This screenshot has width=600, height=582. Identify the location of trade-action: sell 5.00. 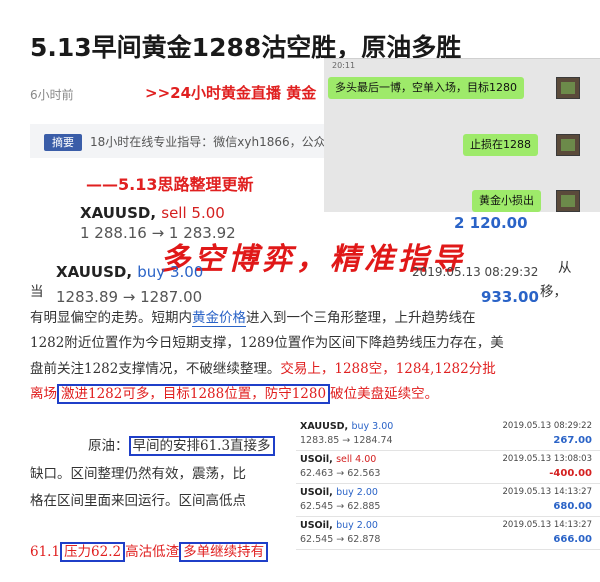
(193, 213).